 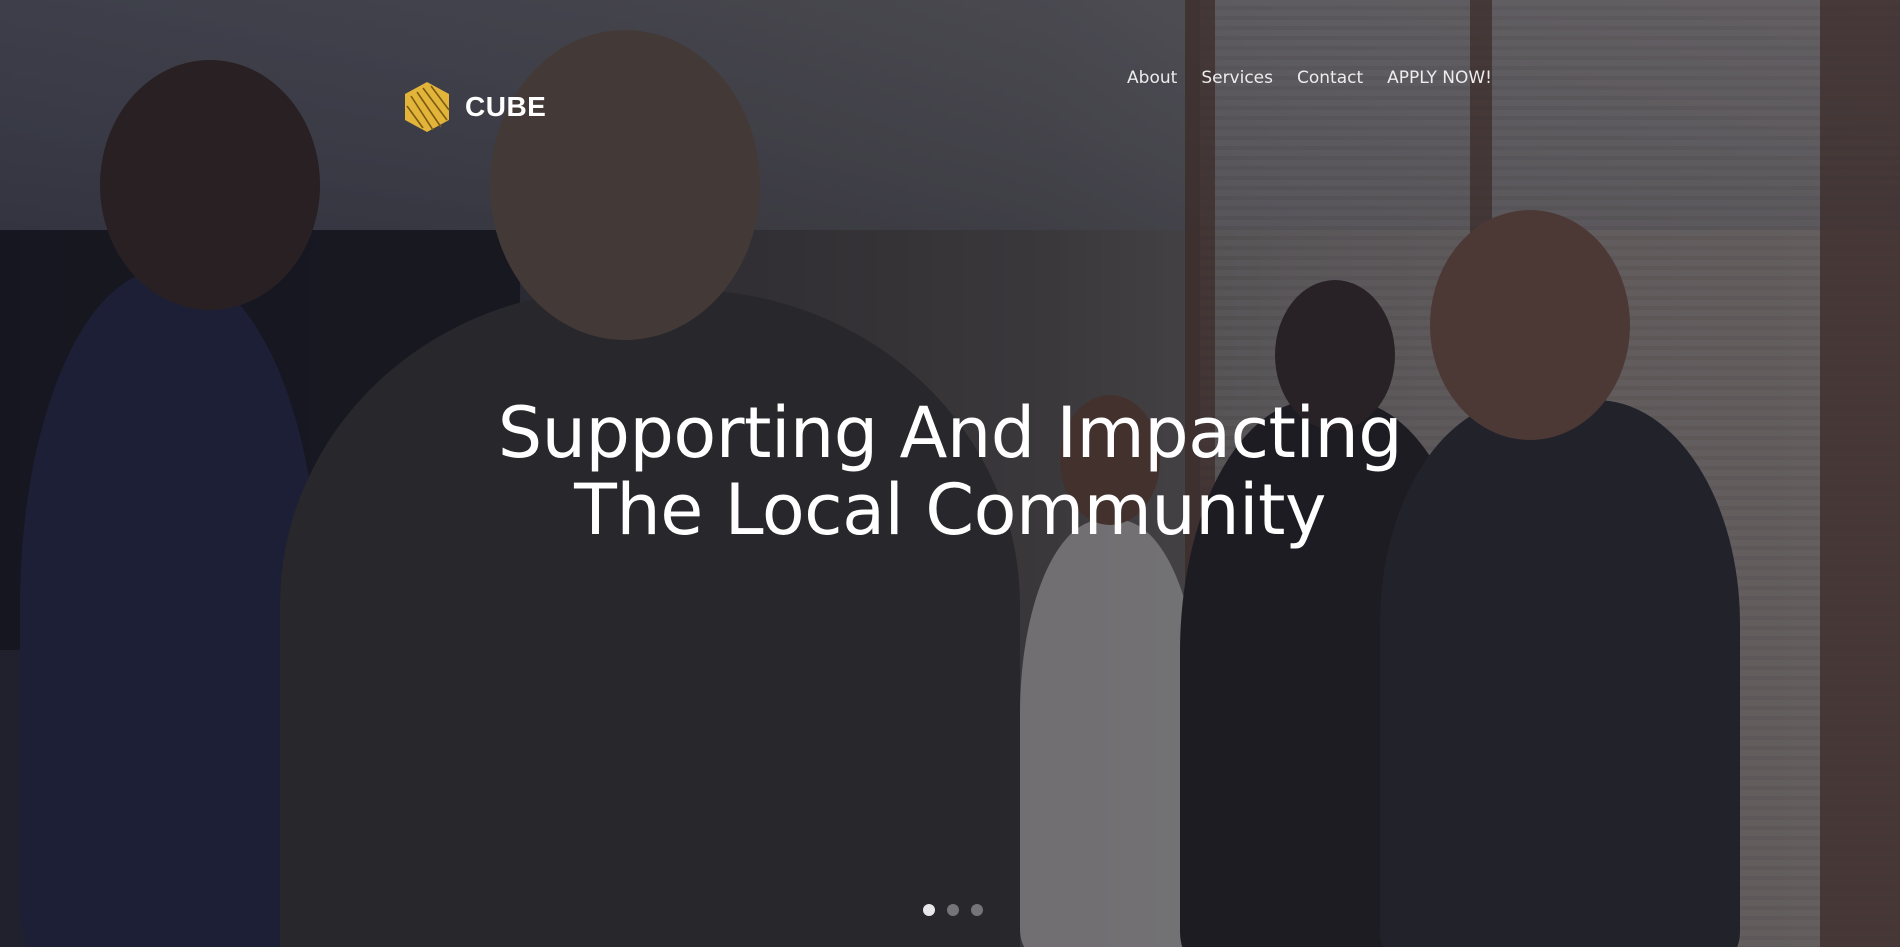 I want to click on hero-headline-line-2: The Local Community, so click(x=950, y=510).